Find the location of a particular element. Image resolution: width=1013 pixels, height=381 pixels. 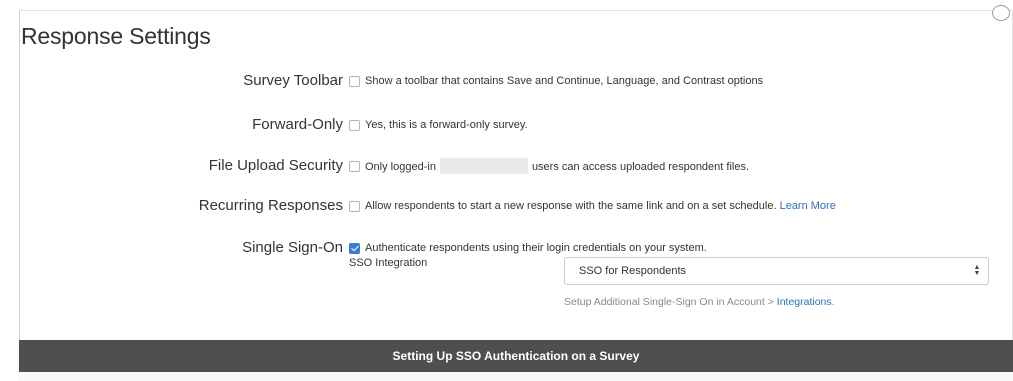

sso-integration-label: SSO Integration is located at coordinates (388, 263).